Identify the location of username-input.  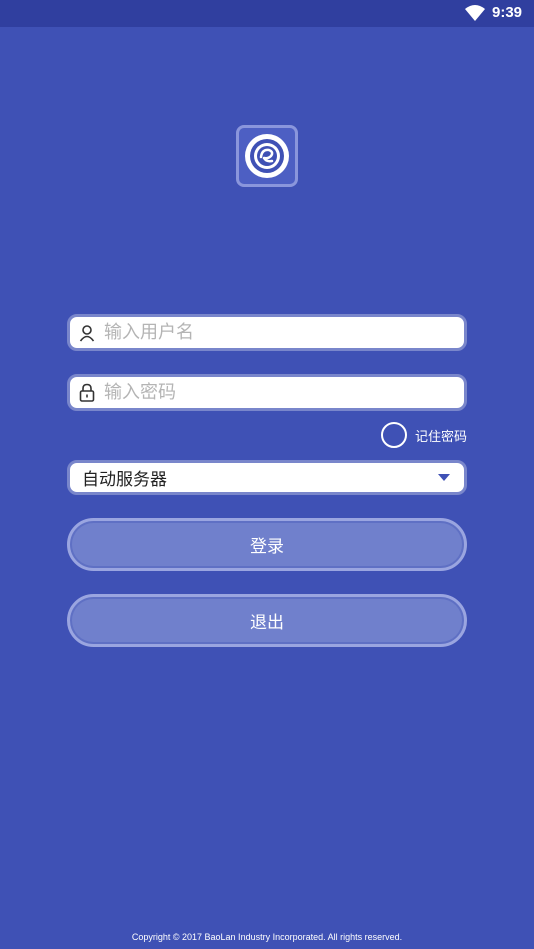
(274, 332).